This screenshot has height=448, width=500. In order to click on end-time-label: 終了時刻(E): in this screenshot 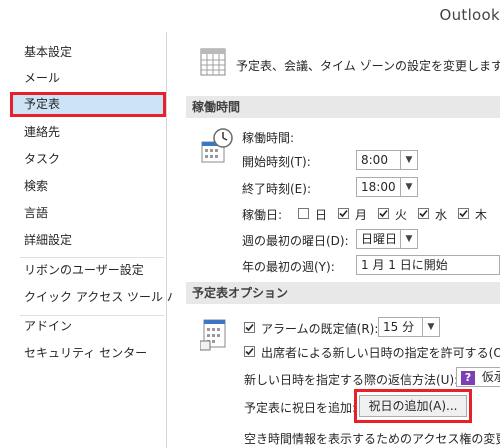, I will do `click(276, 189)`.